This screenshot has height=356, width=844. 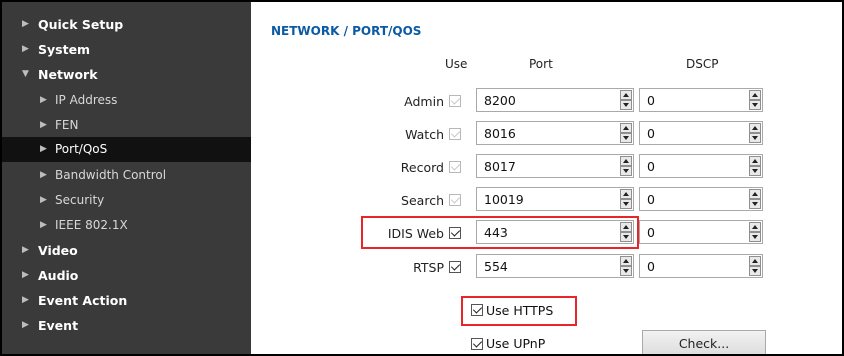 What do you see at coordinates (555, 199) in the screenshot?
I see `port-input-search: 10019` at bounding box center [555, 199].